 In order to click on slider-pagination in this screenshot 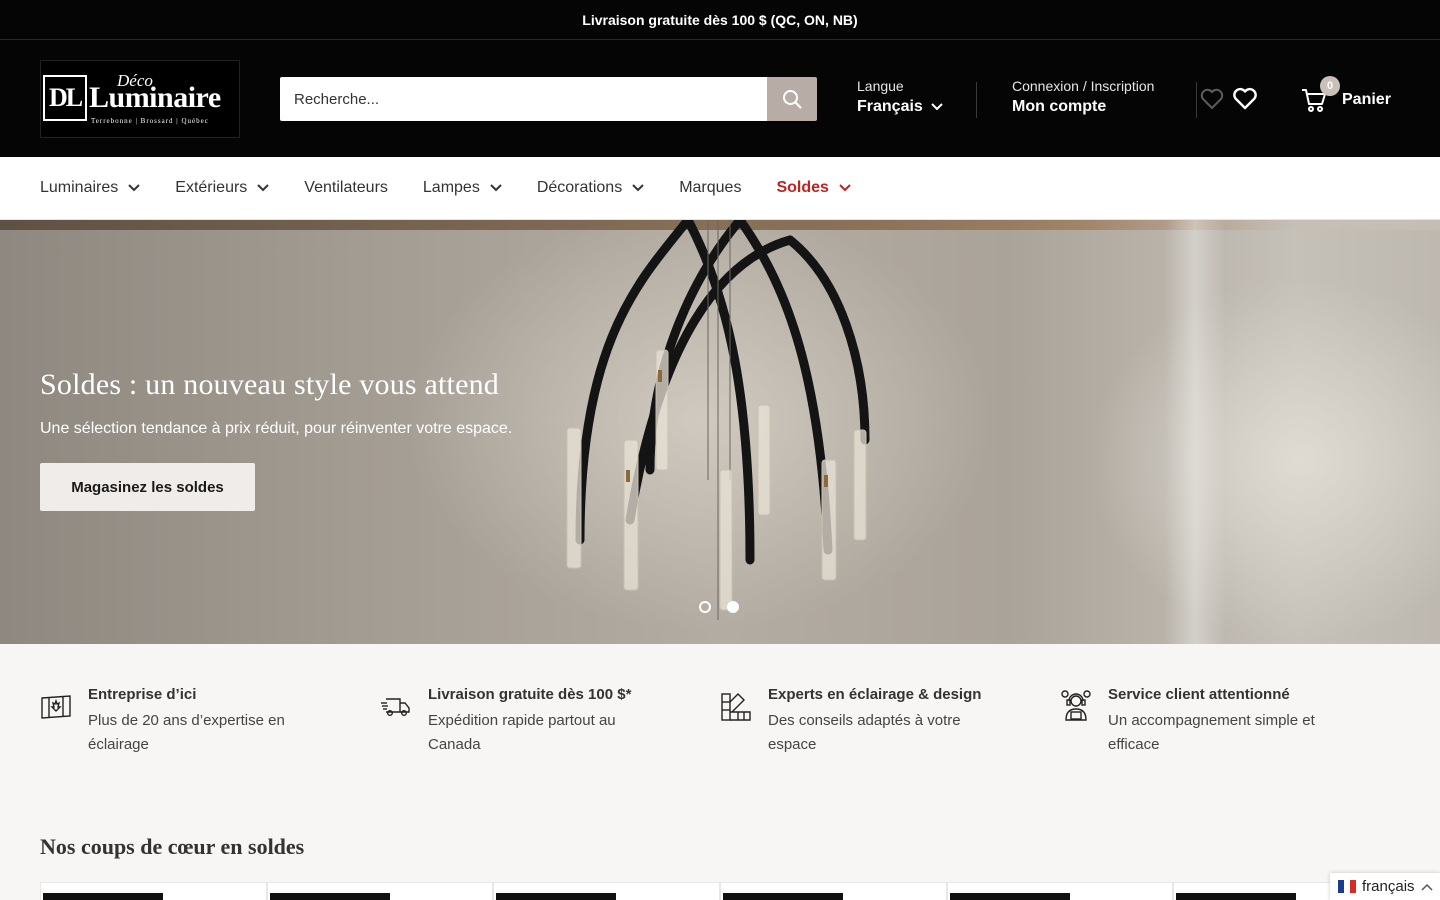, I will do `click(719, 607)`.